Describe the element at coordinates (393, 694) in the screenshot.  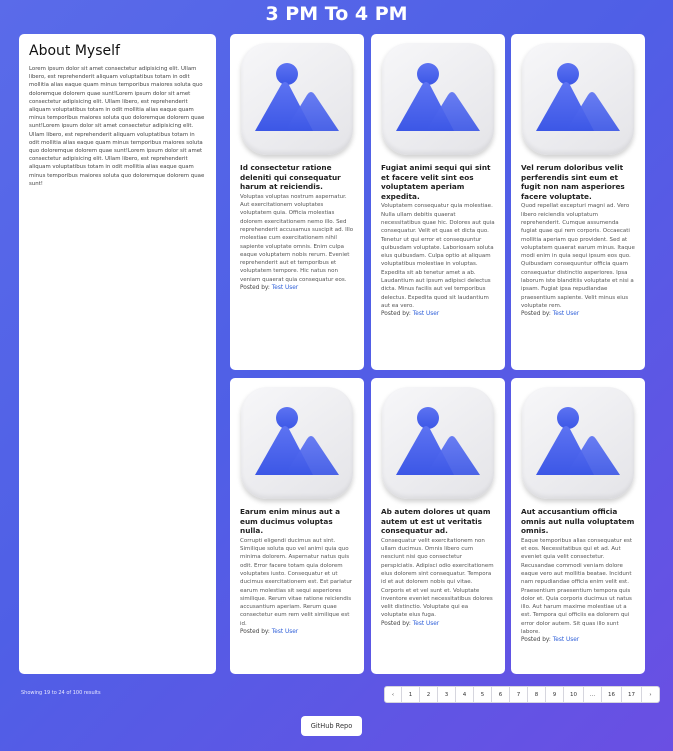
I see `prev-page-button: ‹` at that location.